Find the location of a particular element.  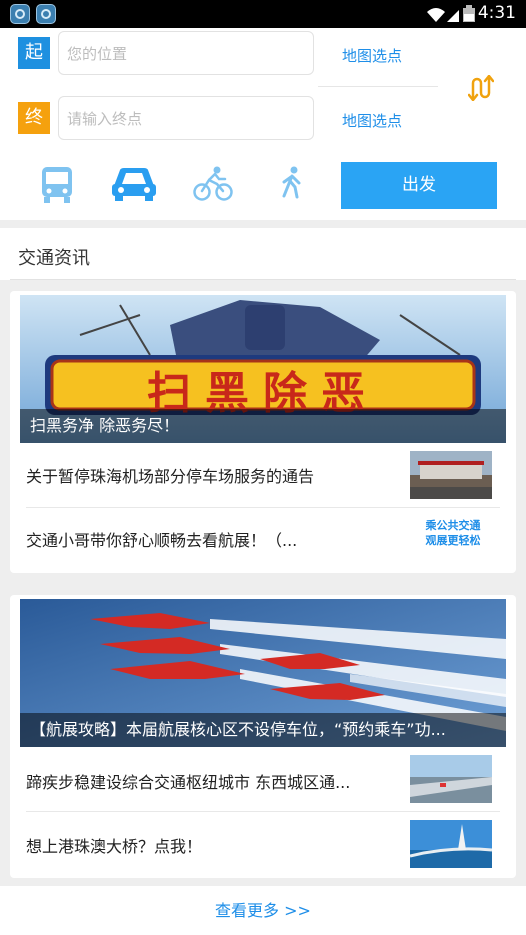

end-input: 请输入终点 is located at coordinates (186, 118).